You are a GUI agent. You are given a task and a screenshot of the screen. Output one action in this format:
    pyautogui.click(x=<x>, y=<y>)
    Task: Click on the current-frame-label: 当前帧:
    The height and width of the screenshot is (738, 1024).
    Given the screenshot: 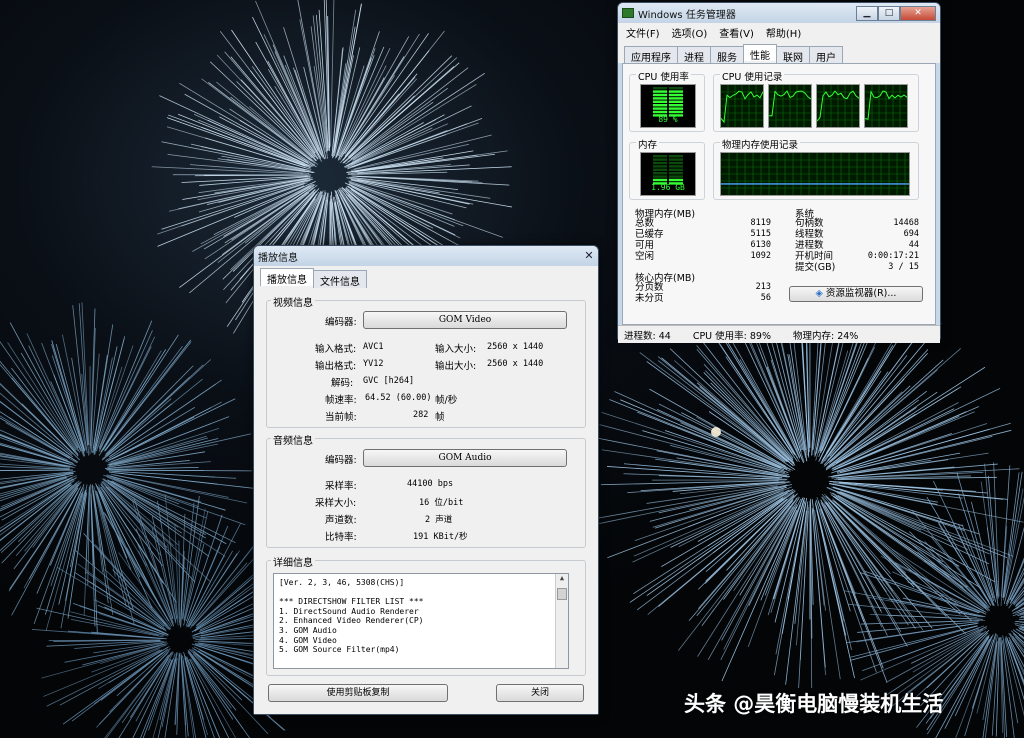 What is the action you would take?
    pyautogui.click(x=341, y=417)
    